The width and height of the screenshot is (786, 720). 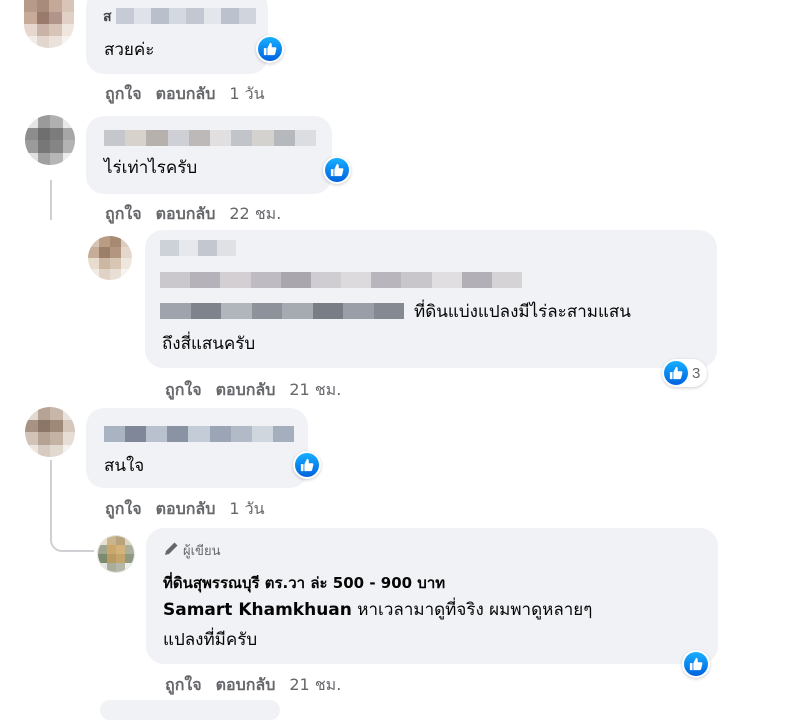 I want to click on author-avatar, so click(x=116, y=554).